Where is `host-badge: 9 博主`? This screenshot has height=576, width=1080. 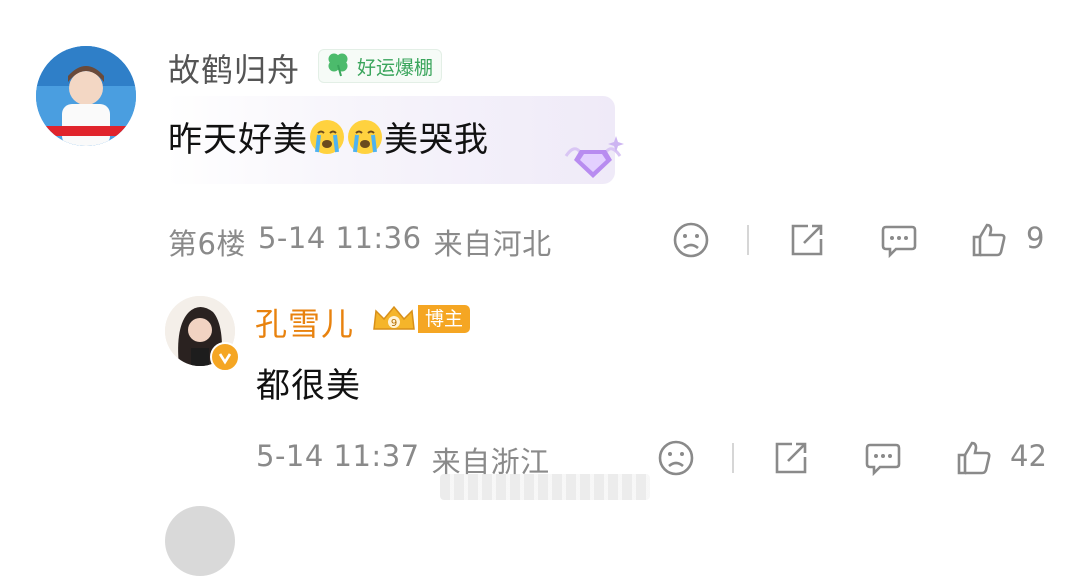 host-badge: 9 博主 is located at coordinates (420, 319).